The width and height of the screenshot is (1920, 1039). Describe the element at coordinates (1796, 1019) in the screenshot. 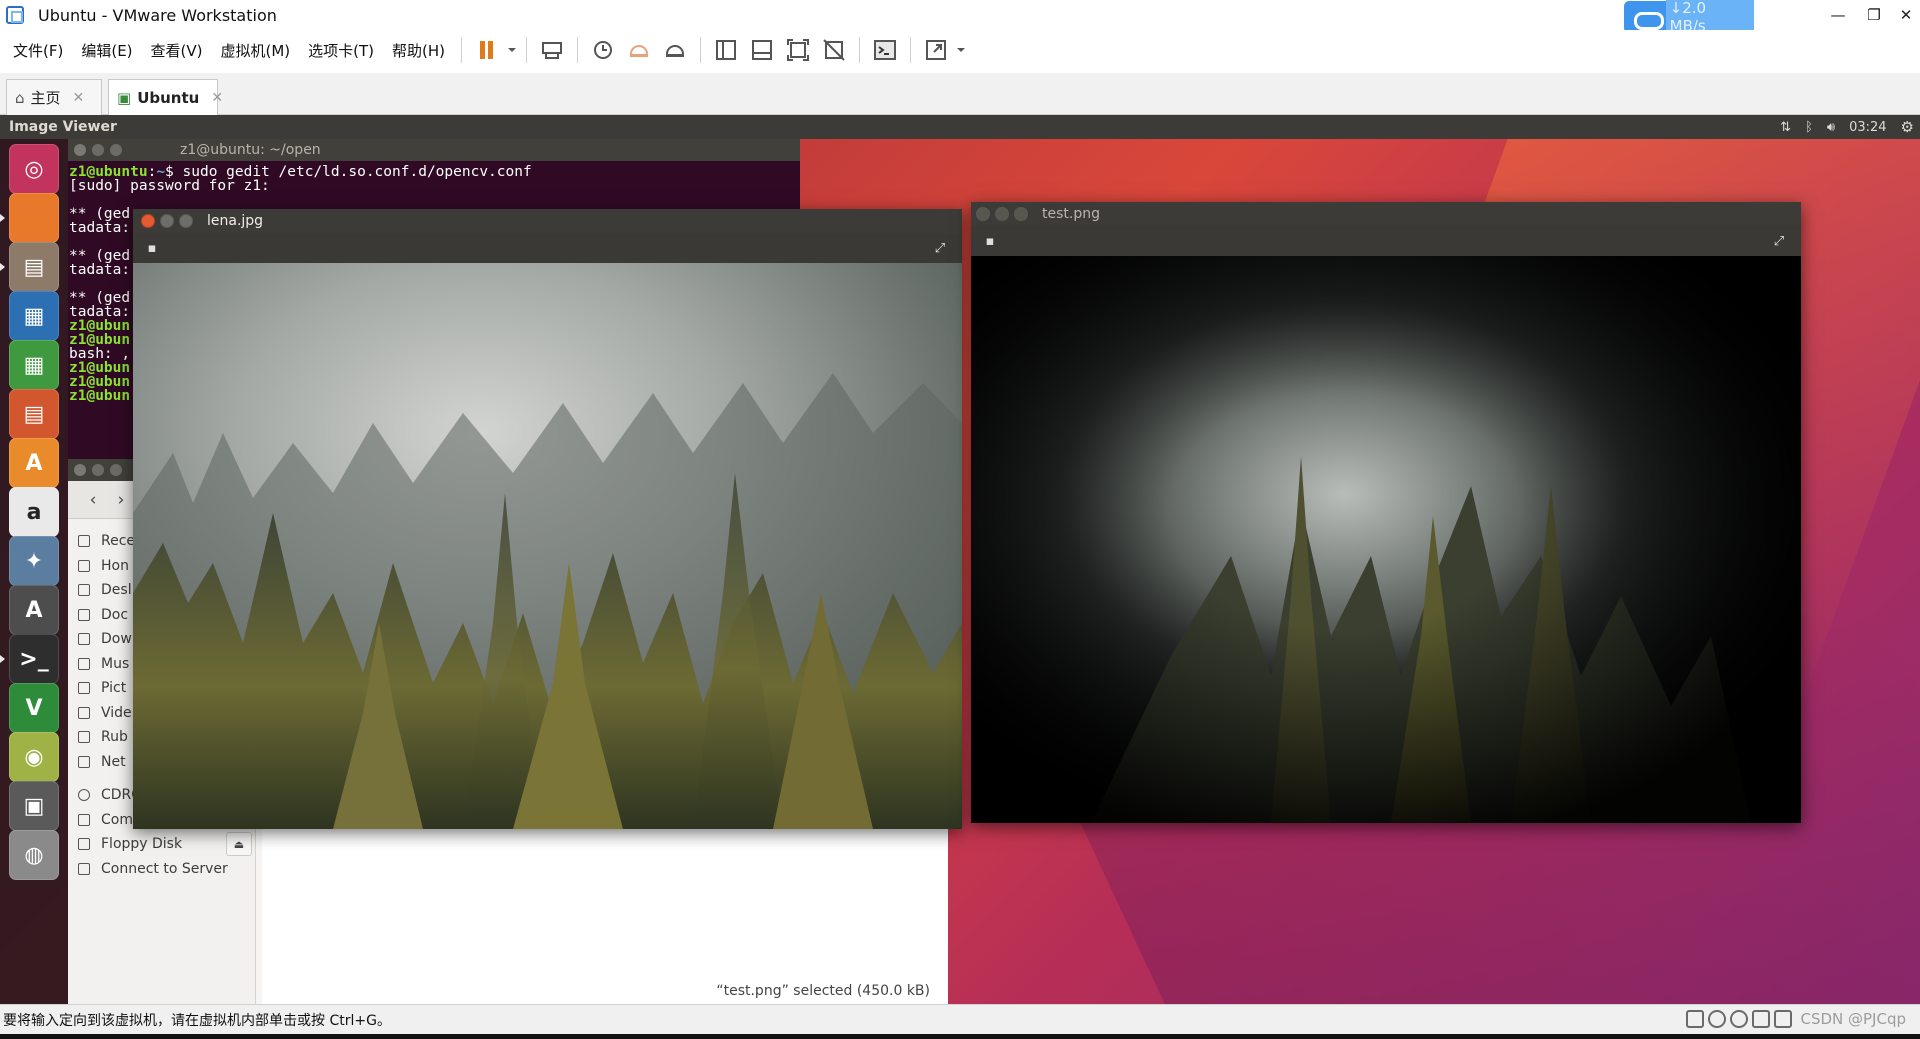

I see `device-status-icons: CSDN @PJCqp` at that location.